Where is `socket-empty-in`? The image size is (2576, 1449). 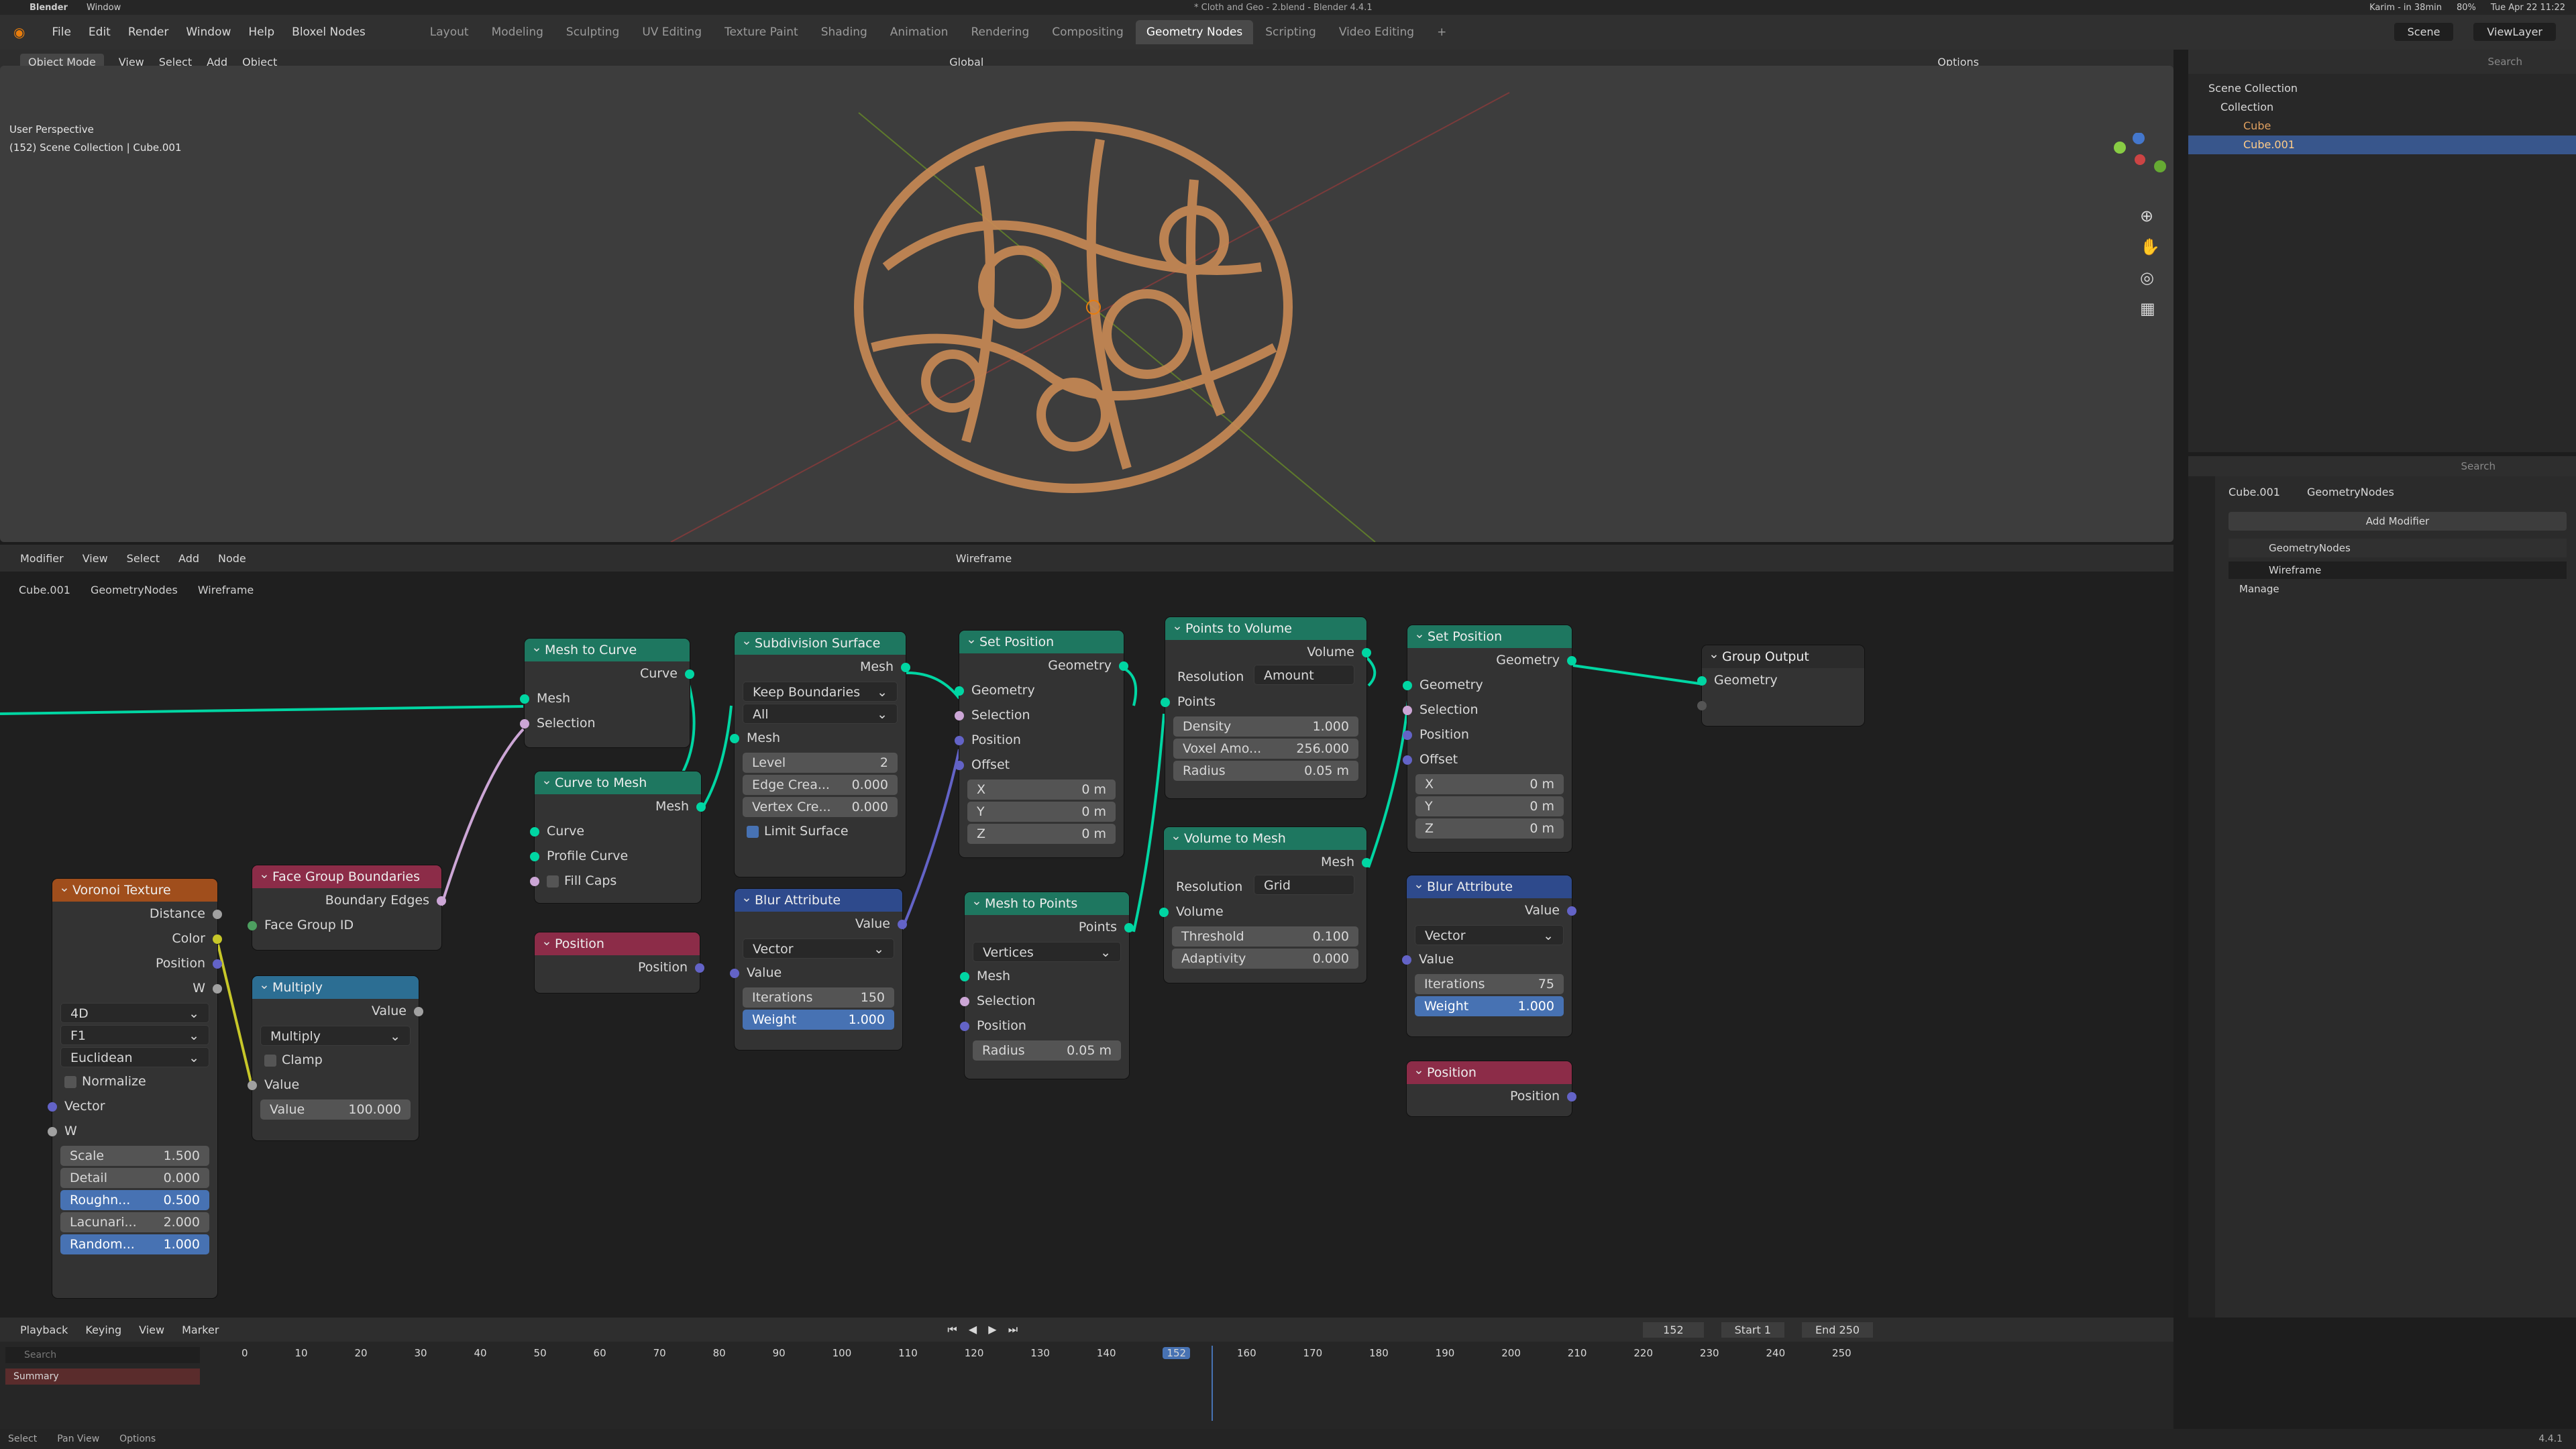
socket-empty-in is located at coordinates (1780, 705).